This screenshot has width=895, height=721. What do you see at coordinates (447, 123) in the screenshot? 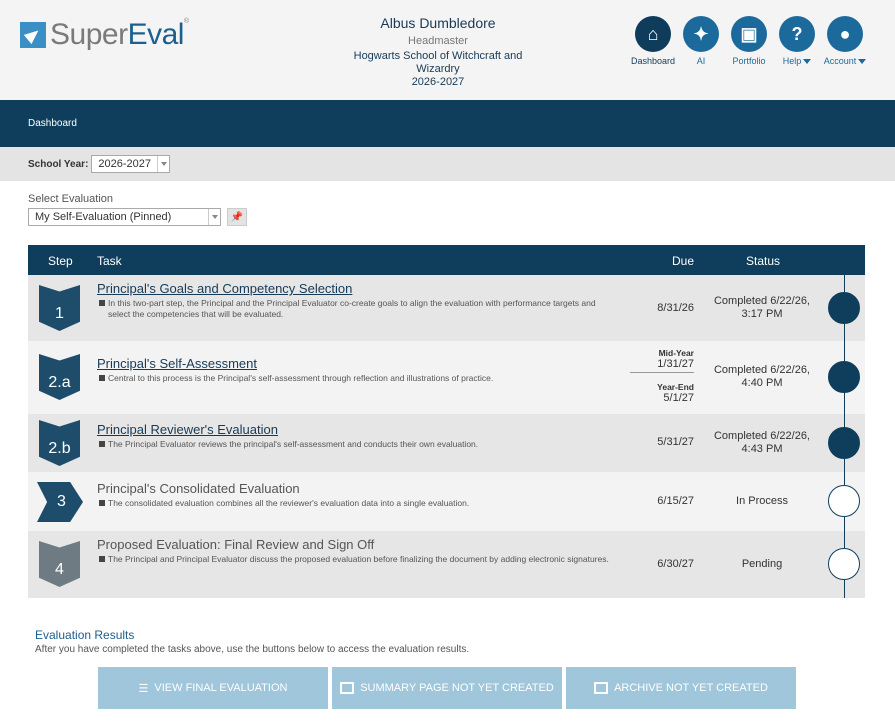
I see `breadcrumb-bar: Dashboard` at bounding box center [447, 123].